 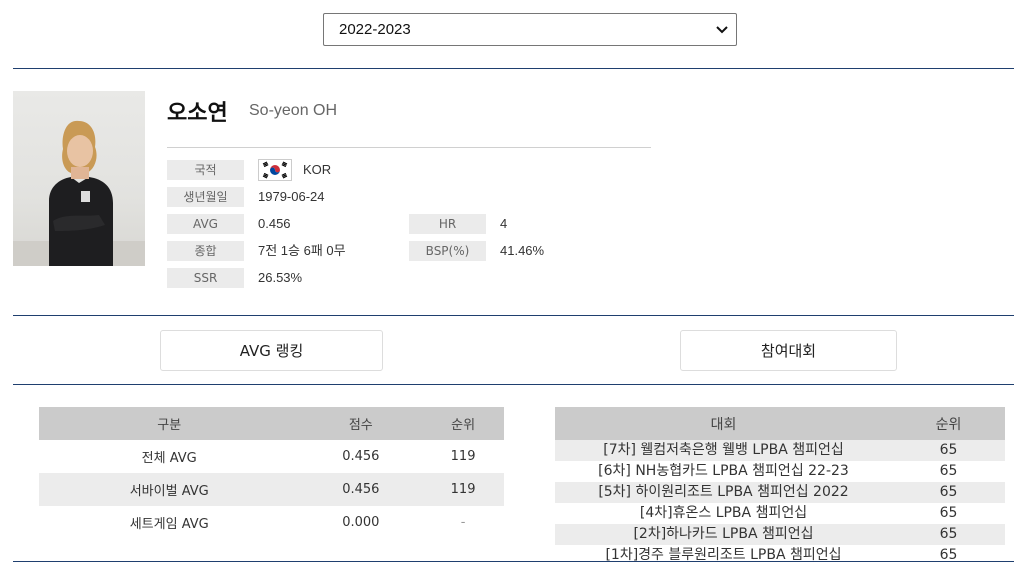 I want to click on birth-date-value: 1979-06-24, so click(x=291, y=196).